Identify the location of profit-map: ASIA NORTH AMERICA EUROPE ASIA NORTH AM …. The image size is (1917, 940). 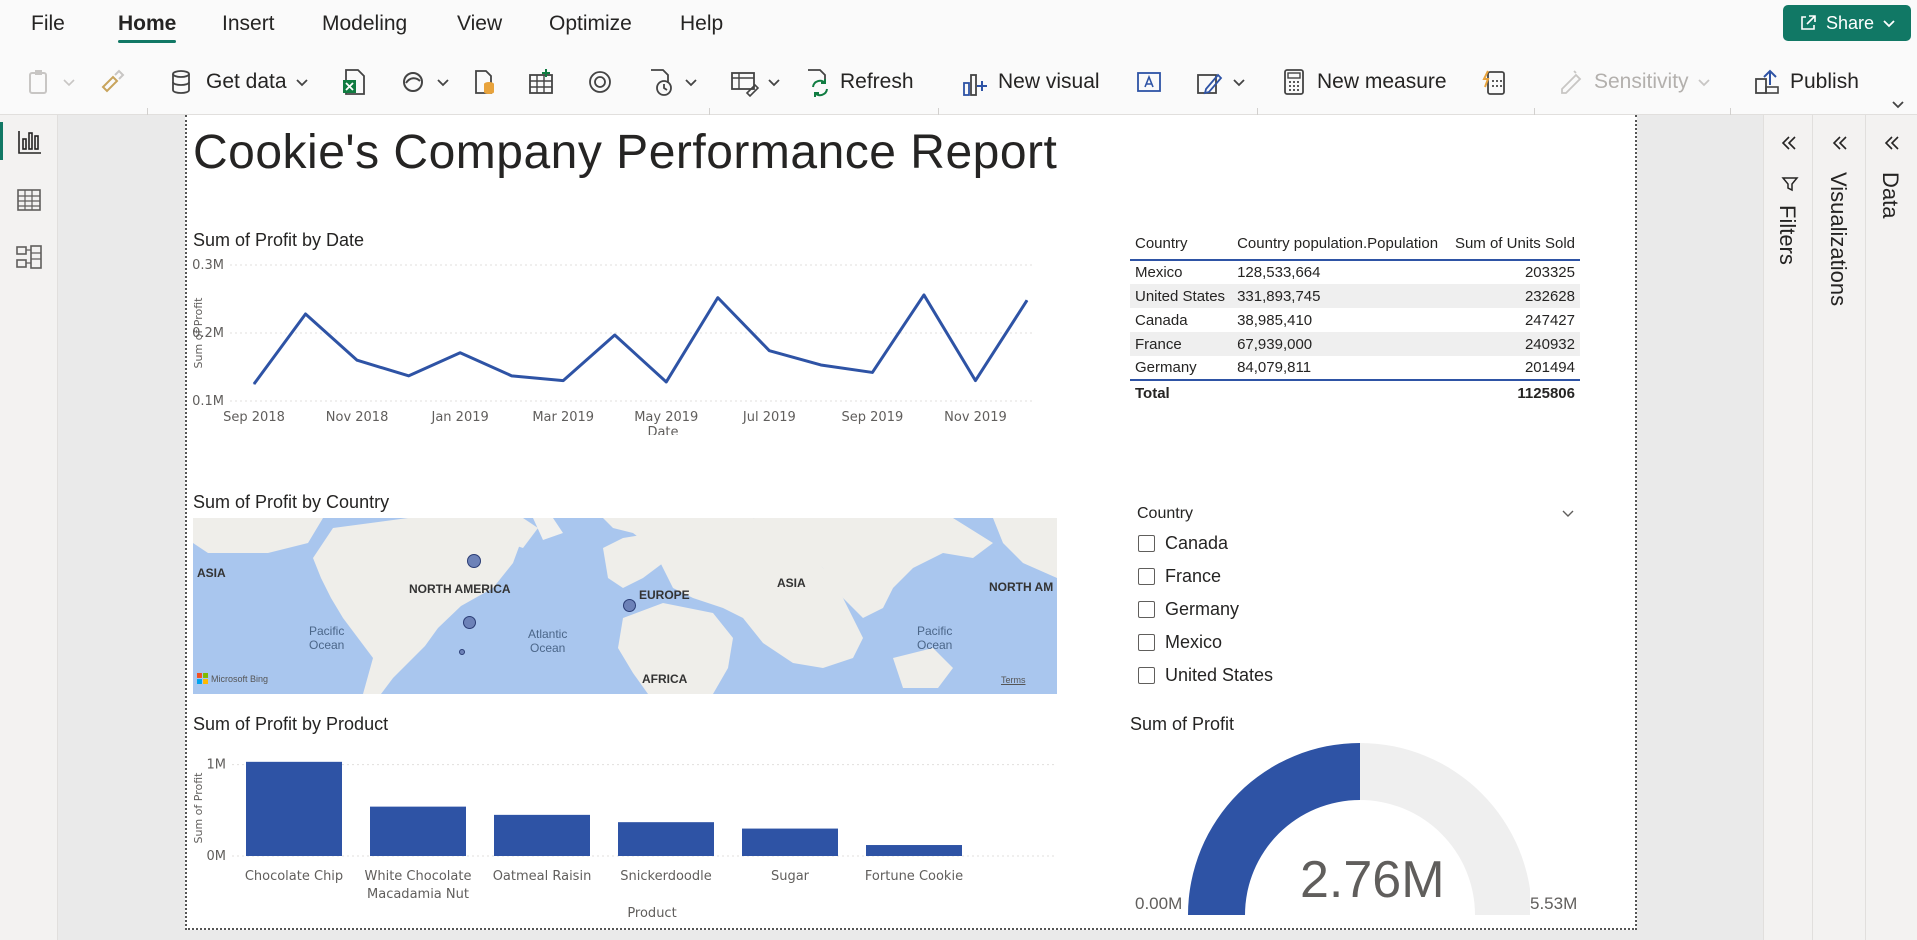
(625, 606).